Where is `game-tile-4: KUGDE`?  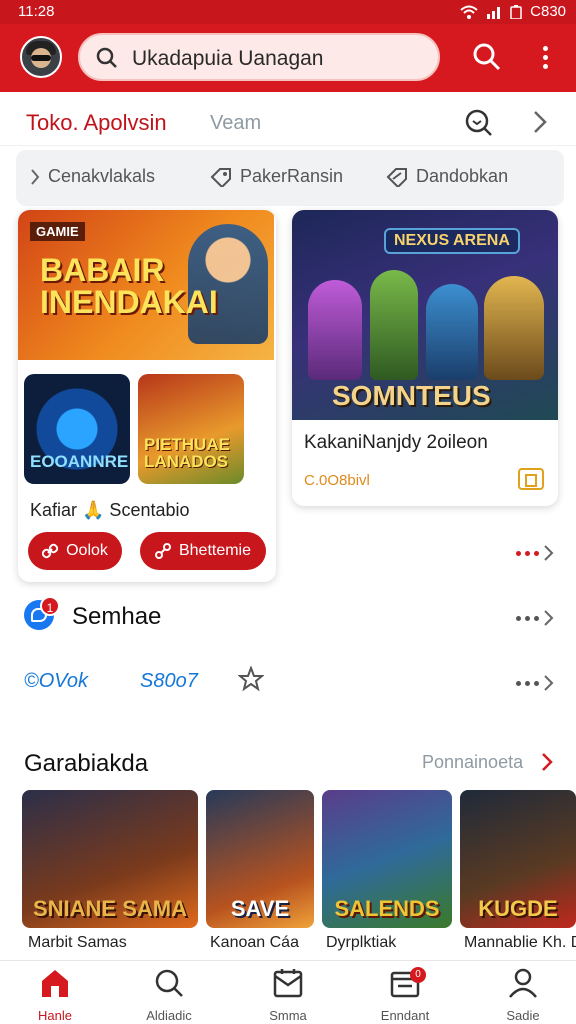 game-tile-4: KUGDE is located at coordinates (518, 859).